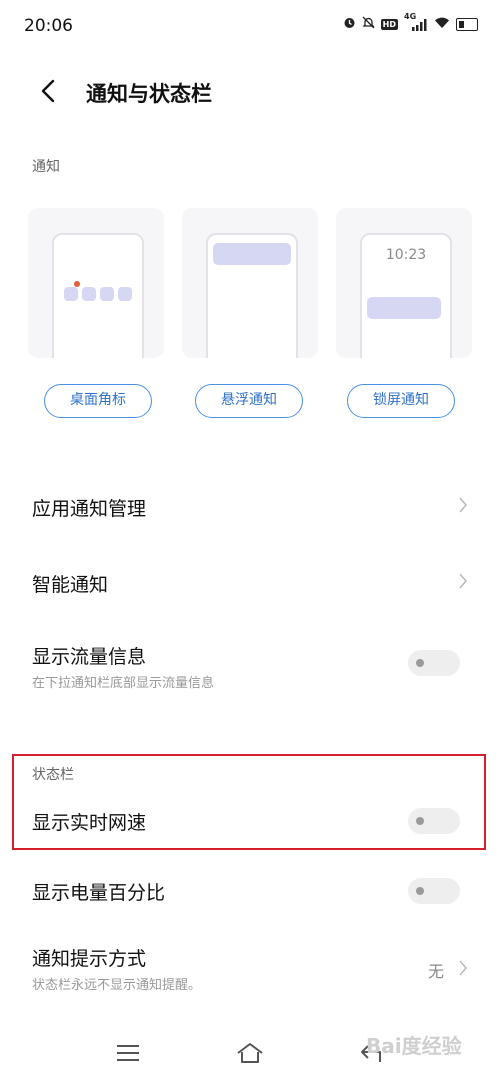 Image resolution: width=500 pixels, height=1084 pixels. What do you see at coordinates (467, 24) in the screenshot?
I see `battery-icon` at bounding box center [467, 24].